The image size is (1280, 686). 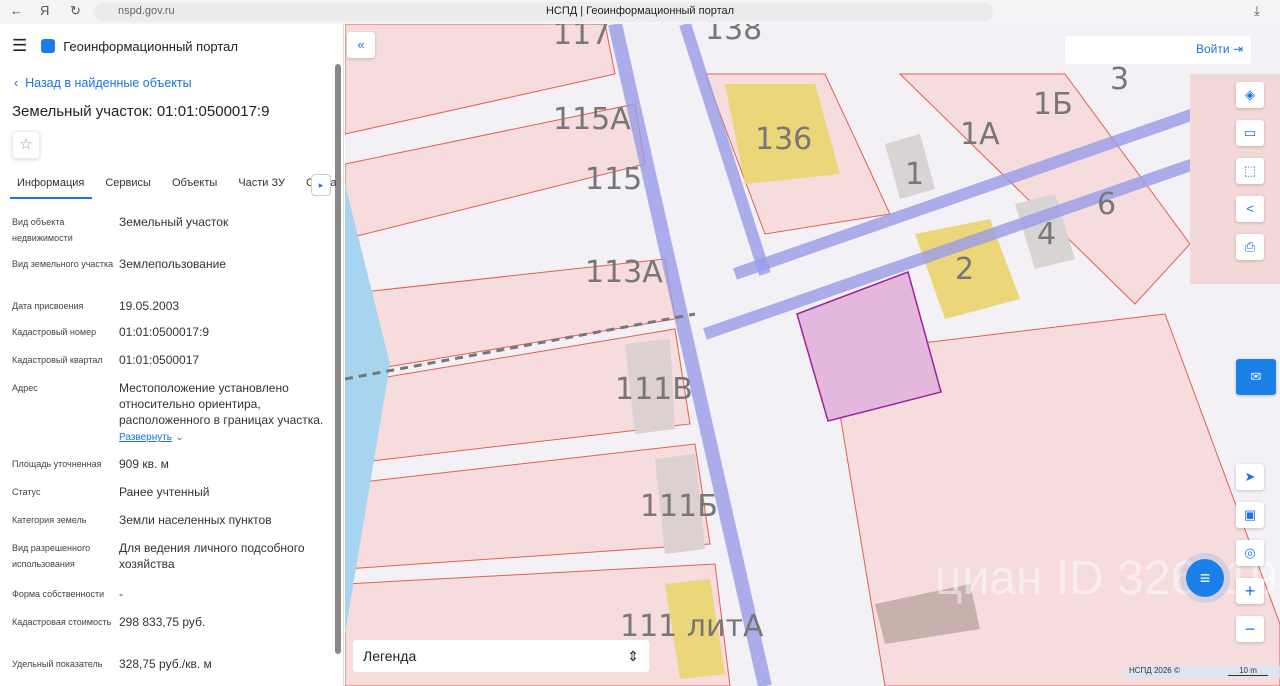 I want to click on field-row: Дата присвоения 19.05.2003, so click(x=172, y=306).